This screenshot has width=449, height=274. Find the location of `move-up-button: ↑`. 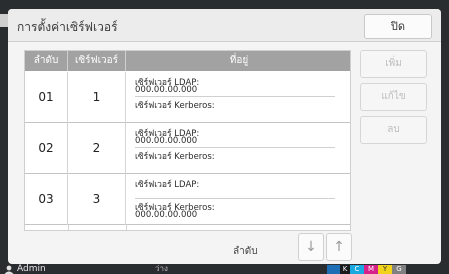

move-up-button: ↑ is located at coordinates (339, 247).